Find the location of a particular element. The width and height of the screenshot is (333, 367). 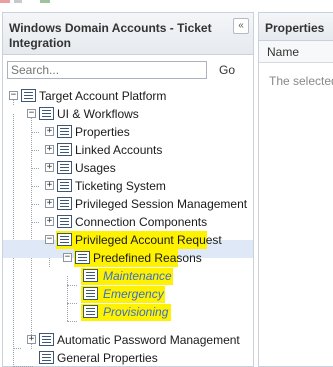

tree-node-label: Usages is located at coordinates (95, 168).